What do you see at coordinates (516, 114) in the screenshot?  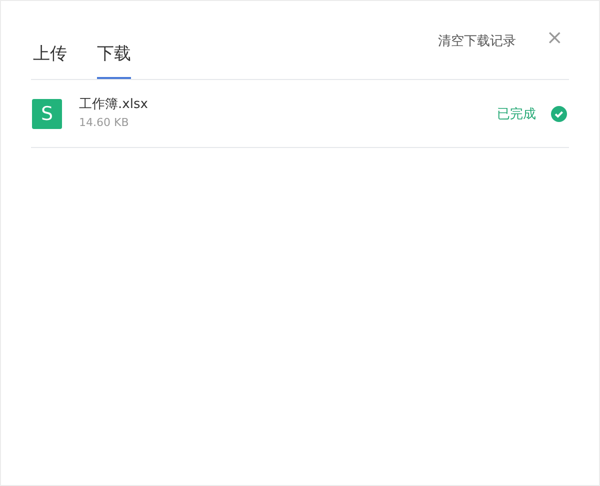 I see `status-label: 已完成` at bounding box center [516, 114].